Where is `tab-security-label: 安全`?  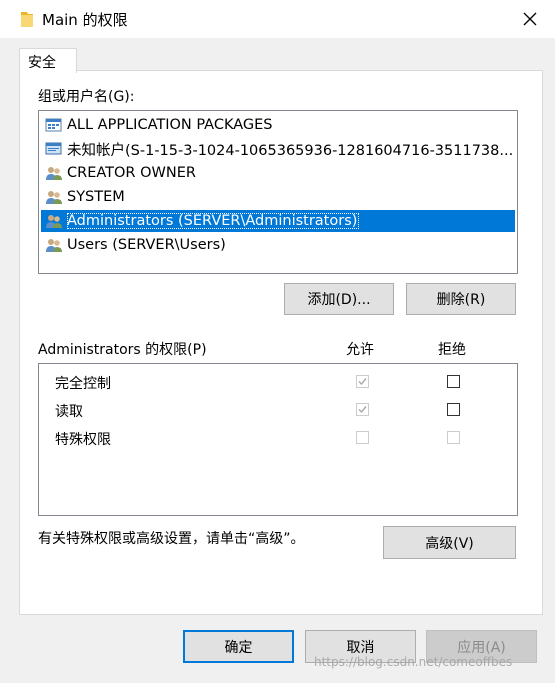
tab-security-label: 安全 is located at coordinates (42, 63).